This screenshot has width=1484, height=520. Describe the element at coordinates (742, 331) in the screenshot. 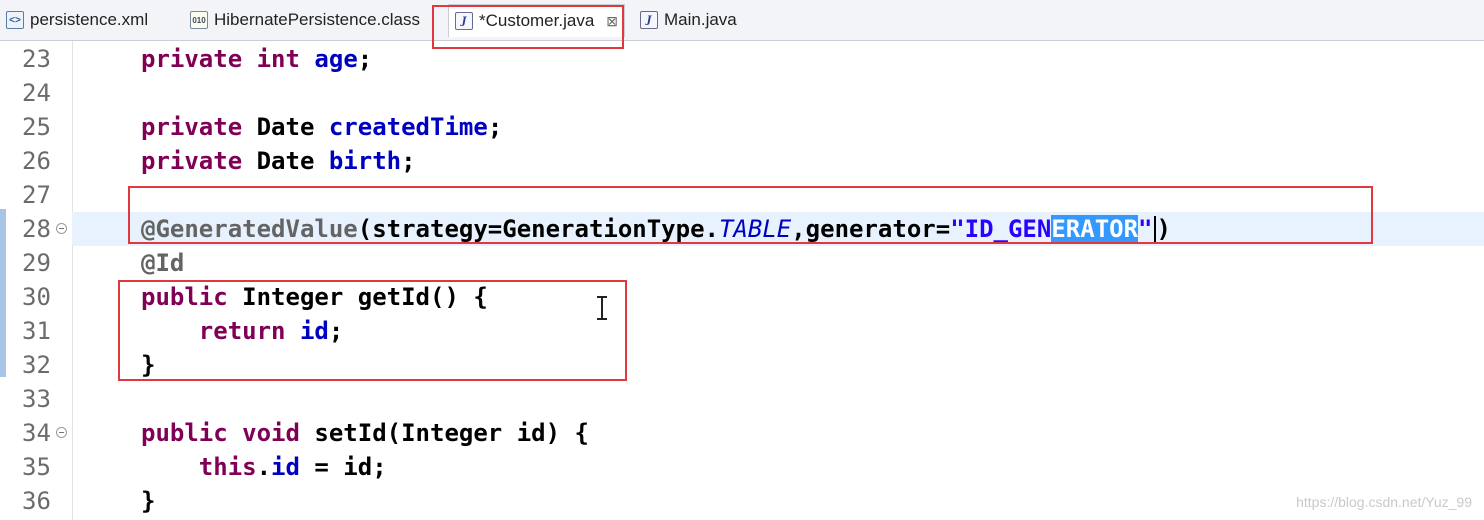

I see `code-line: 31 return id;` at that location.